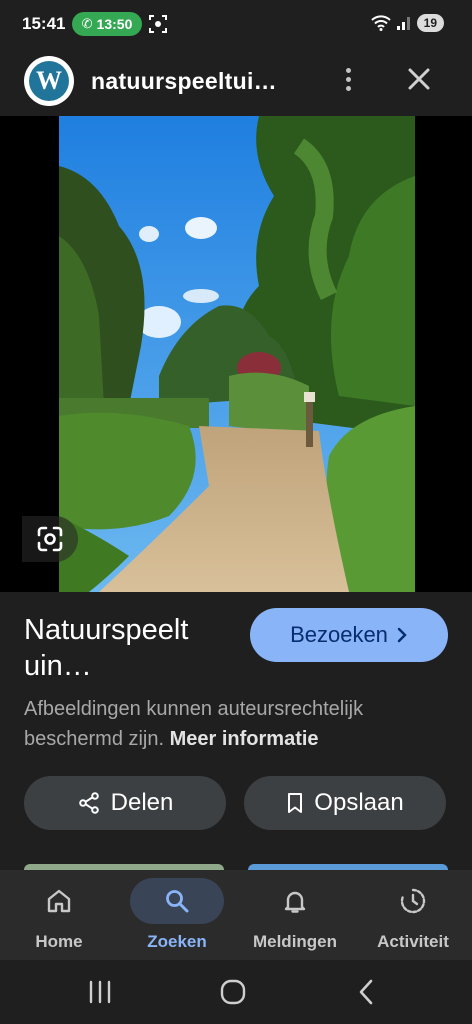 The image size is (472, 1024). Describe the element at coordinates (244, 739) in the screenshot. I see `more-info-link: Meer informatie` at that location.